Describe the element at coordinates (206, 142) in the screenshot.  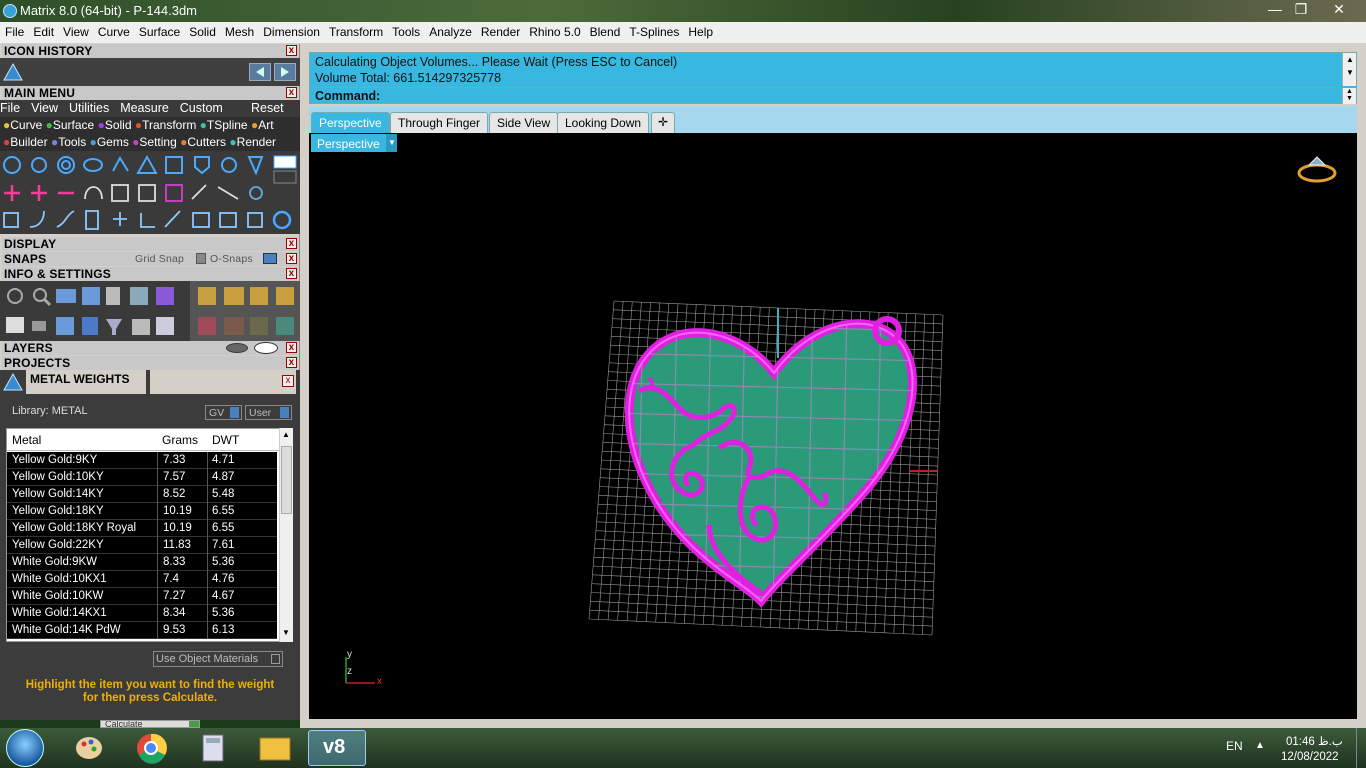
I see `cat-cutters: Cutters` at that location.